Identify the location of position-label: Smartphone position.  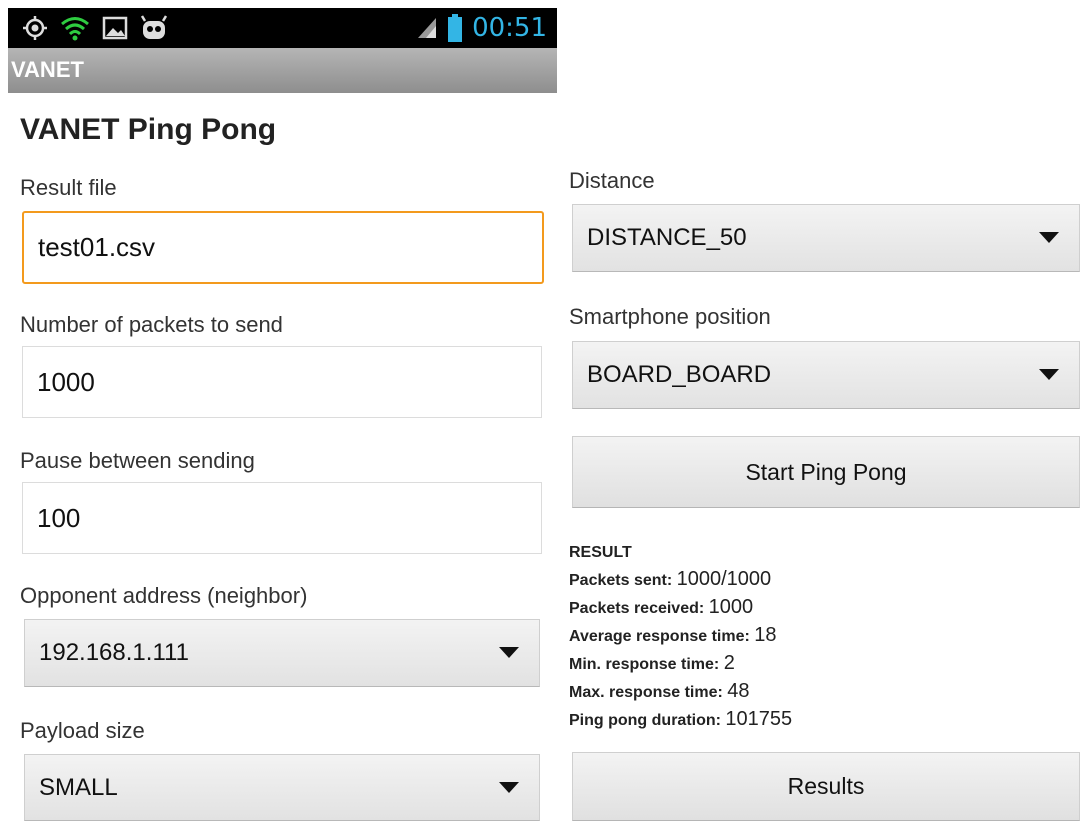
(670, 316).